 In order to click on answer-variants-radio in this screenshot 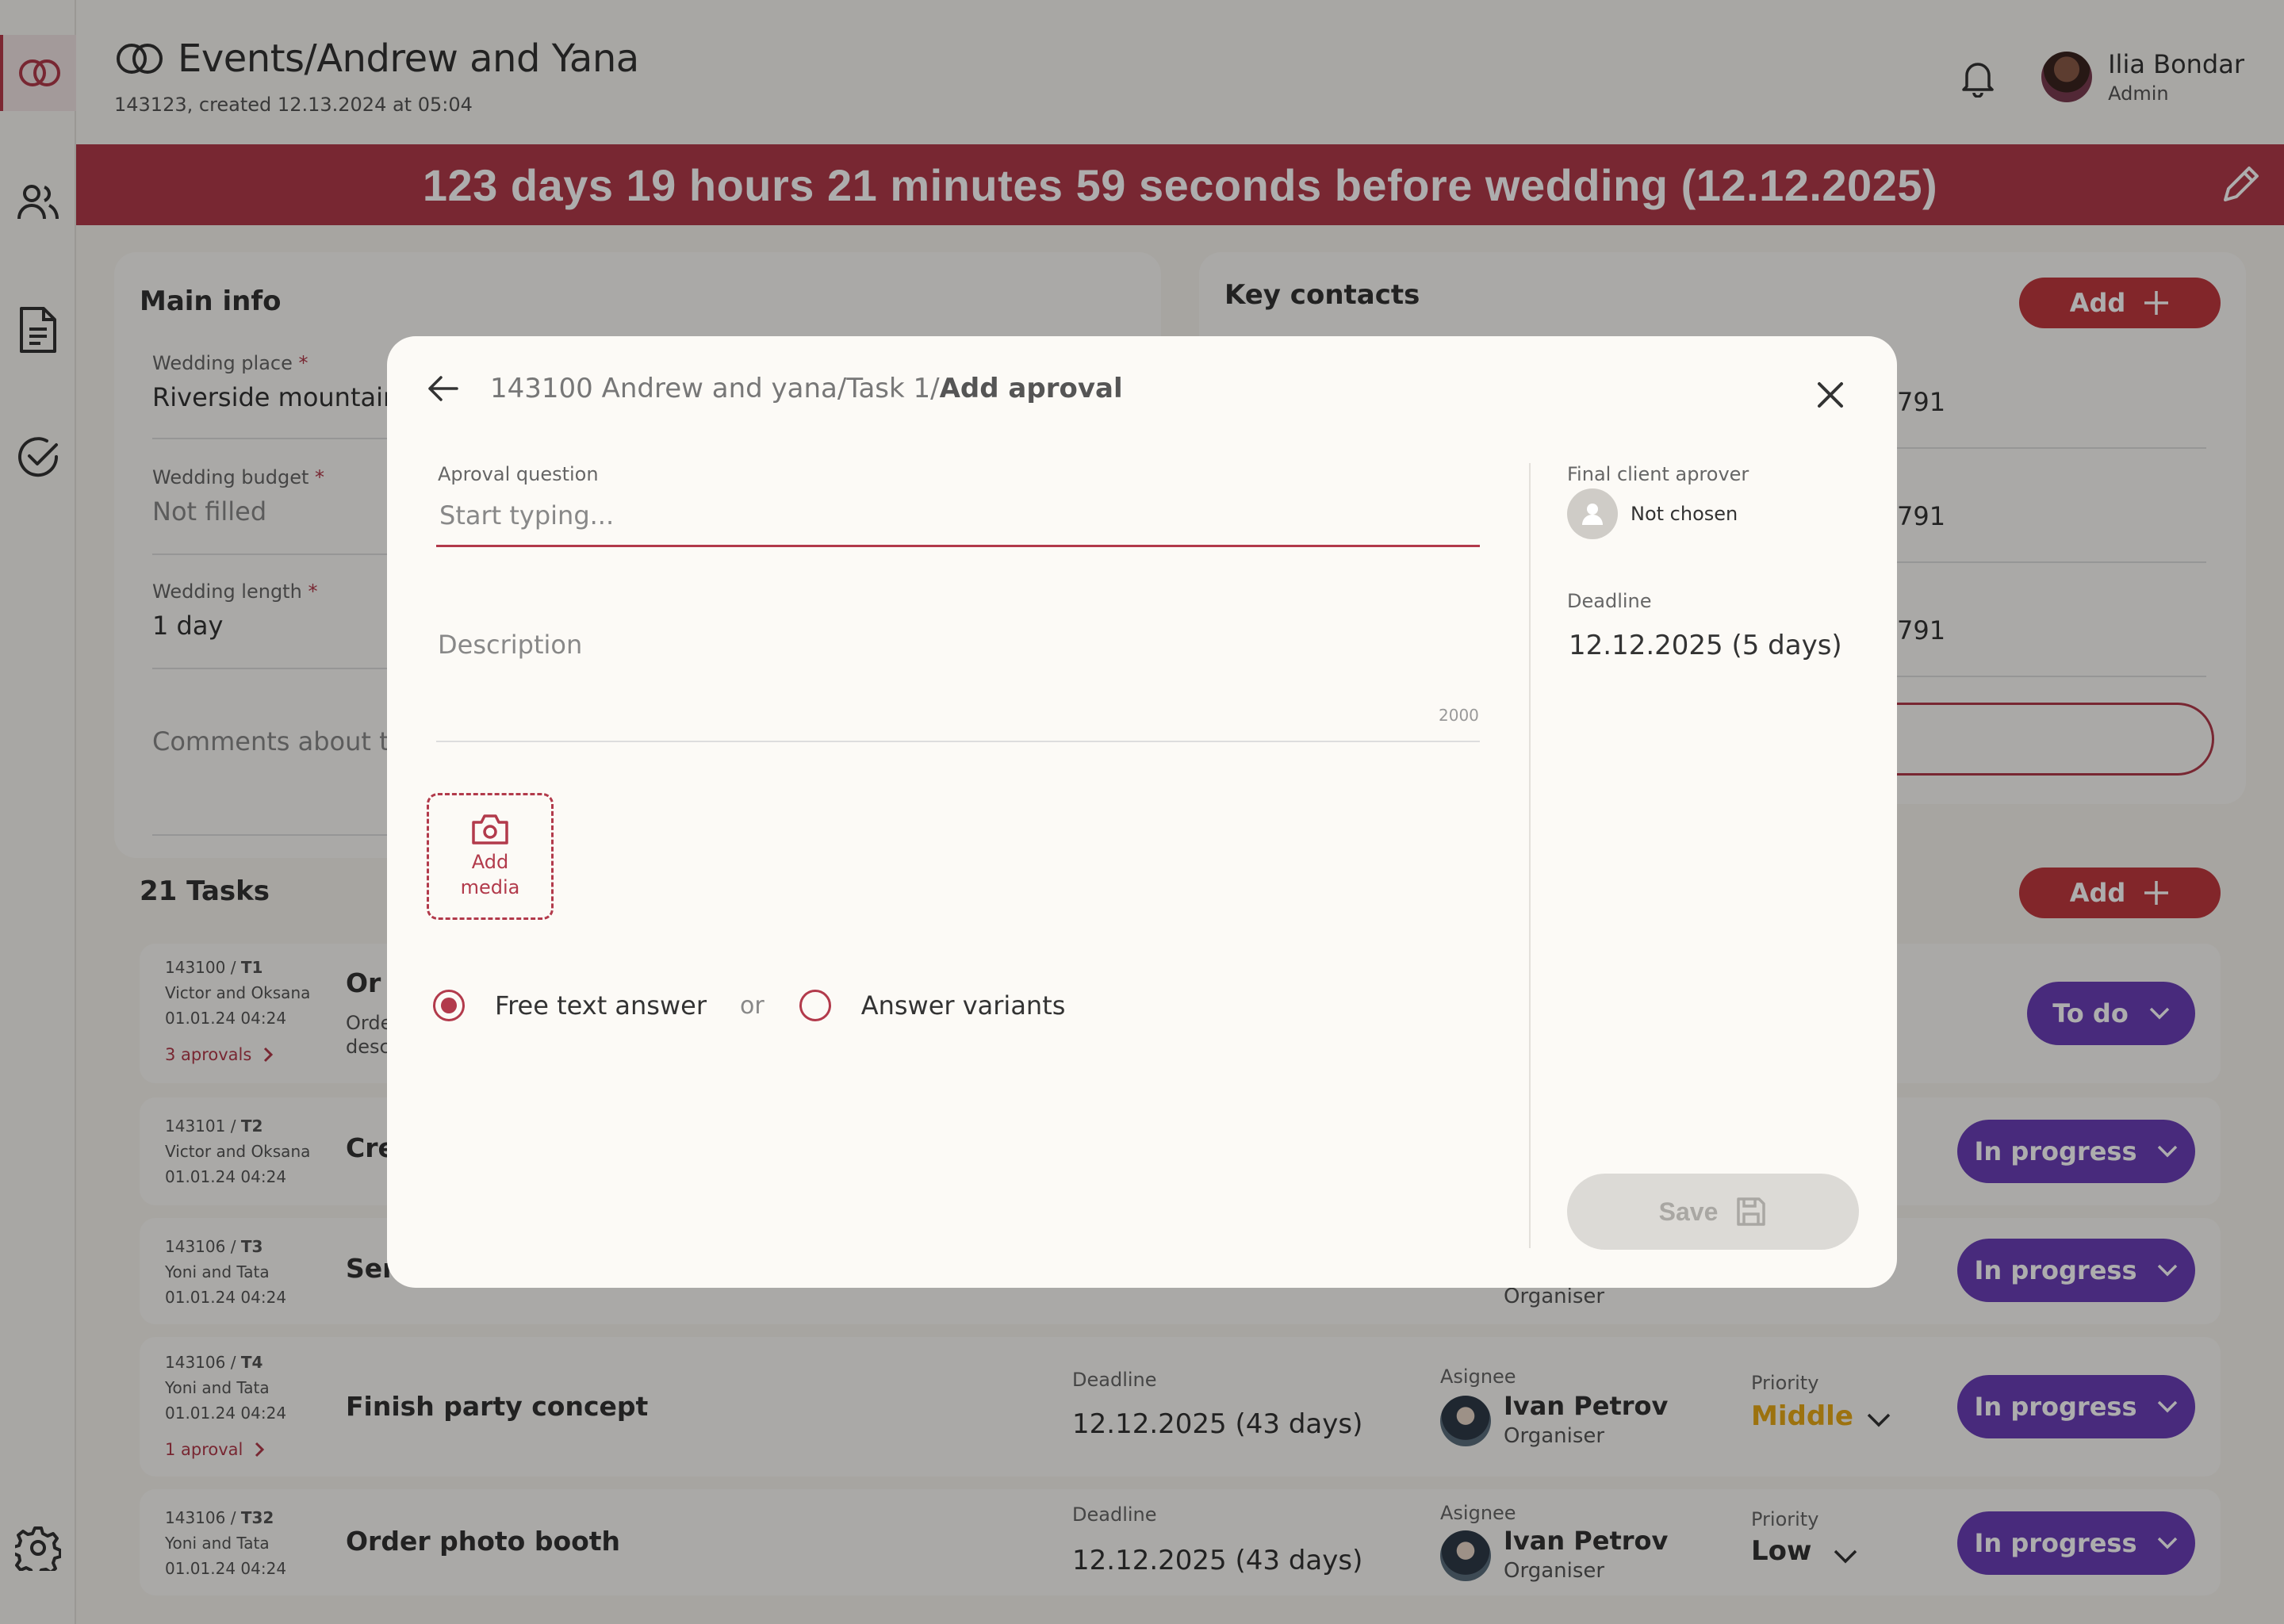, I will do `click(815, 1005)`.